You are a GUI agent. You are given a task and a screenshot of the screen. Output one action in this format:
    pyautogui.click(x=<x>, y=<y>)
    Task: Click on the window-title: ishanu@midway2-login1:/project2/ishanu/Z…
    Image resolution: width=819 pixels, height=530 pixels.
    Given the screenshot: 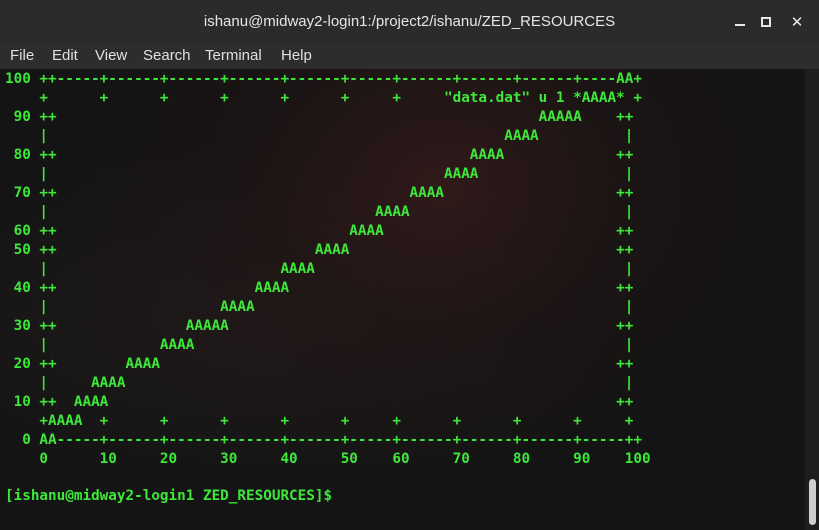 What is the action you would take?
    pyautogui.click(x=409, y=21)
    